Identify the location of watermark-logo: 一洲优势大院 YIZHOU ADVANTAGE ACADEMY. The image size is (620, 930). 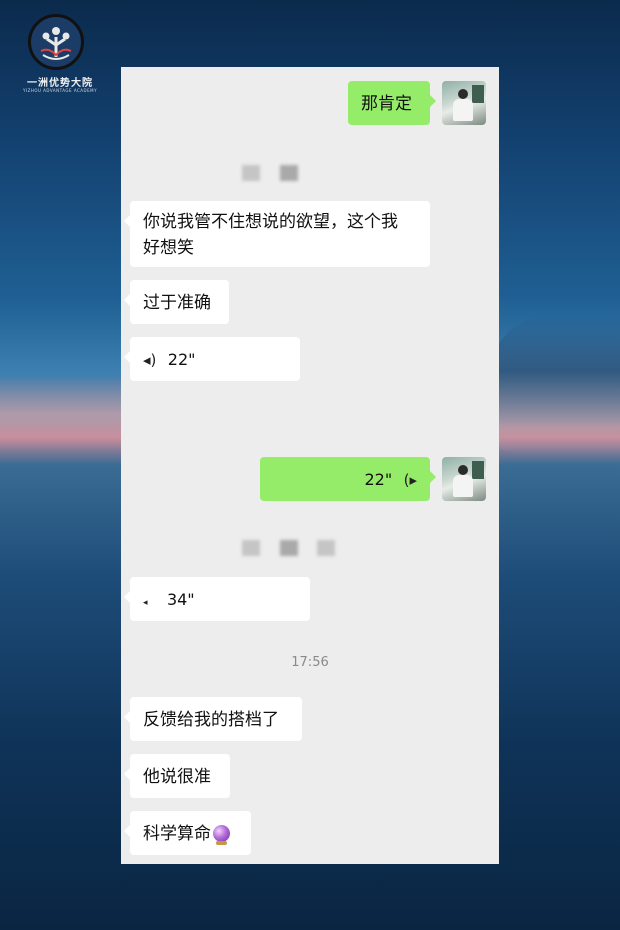
(60, 55).